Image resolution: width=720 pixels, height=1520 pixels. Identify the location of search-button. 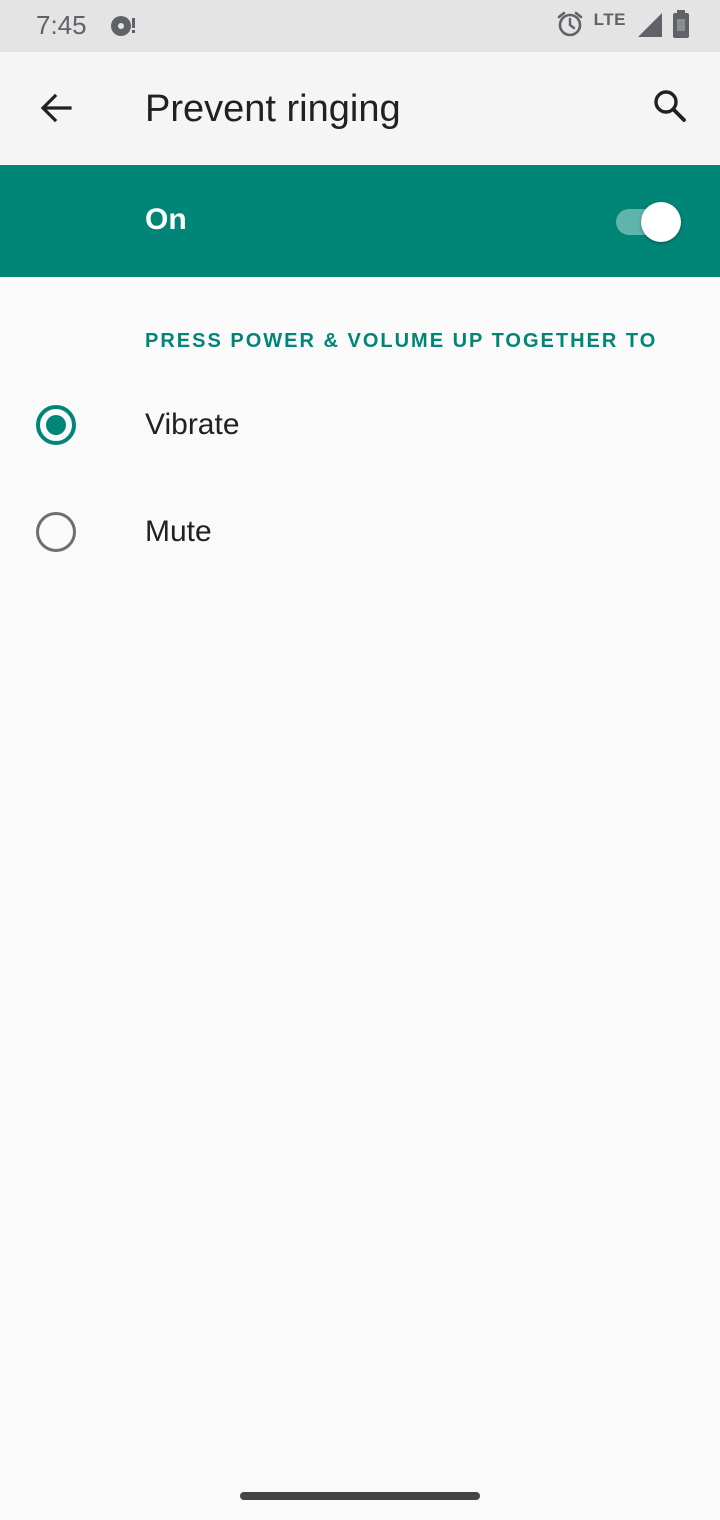
(670, 108).